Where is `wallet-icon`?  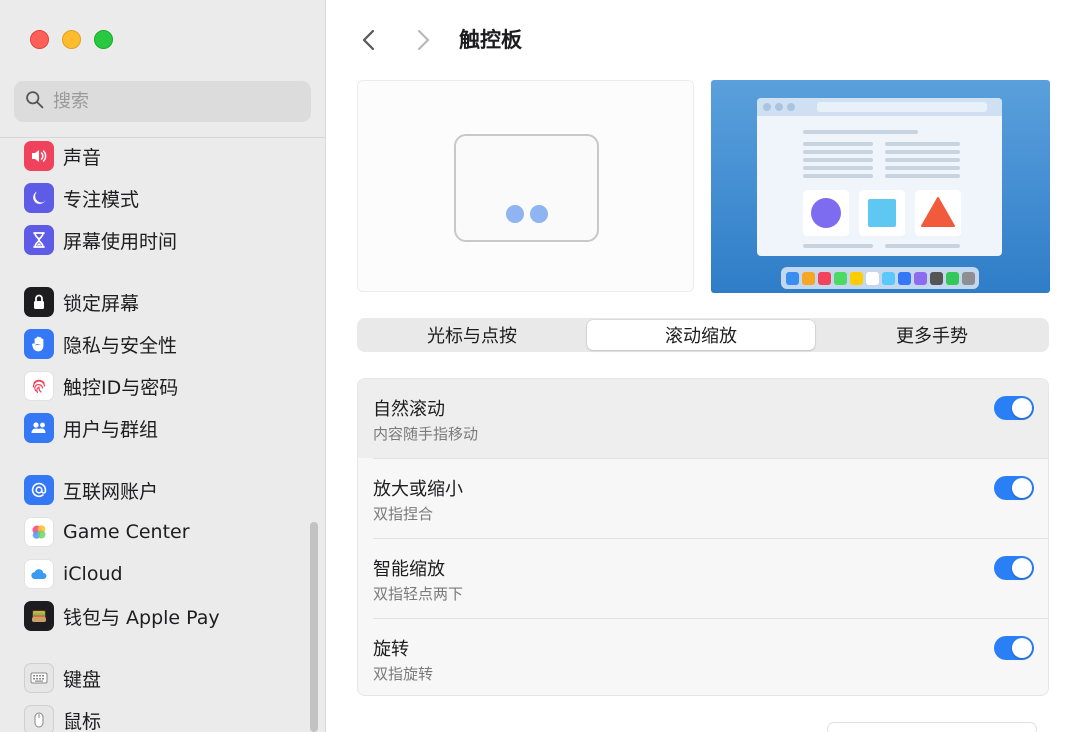
wallet-icon is located at coordinates (39, 616).